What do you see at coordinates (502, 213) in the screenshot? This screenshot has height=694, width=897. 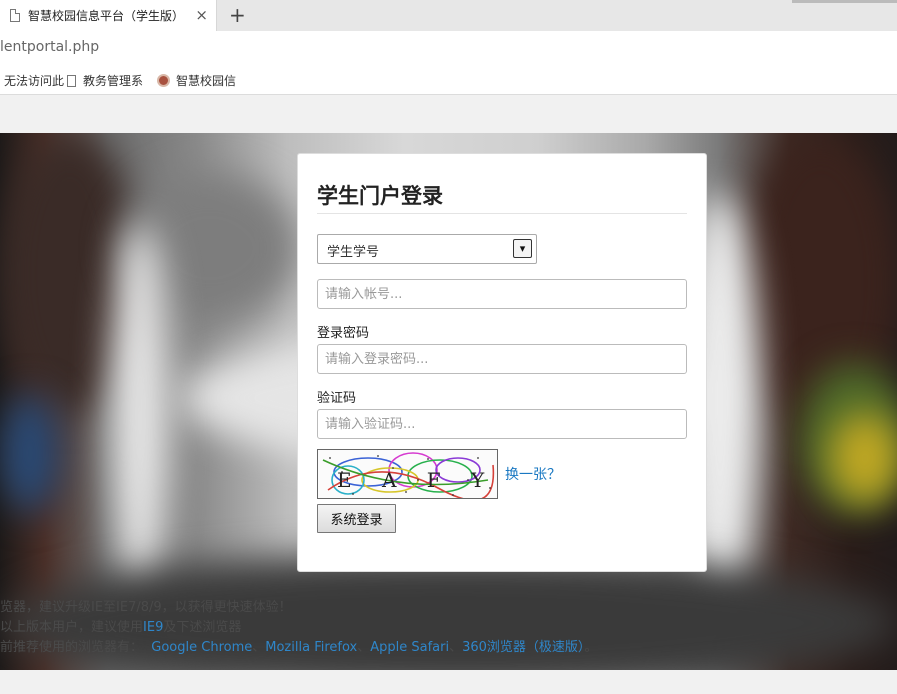 I see `divider` at bounding box center [502, 213].